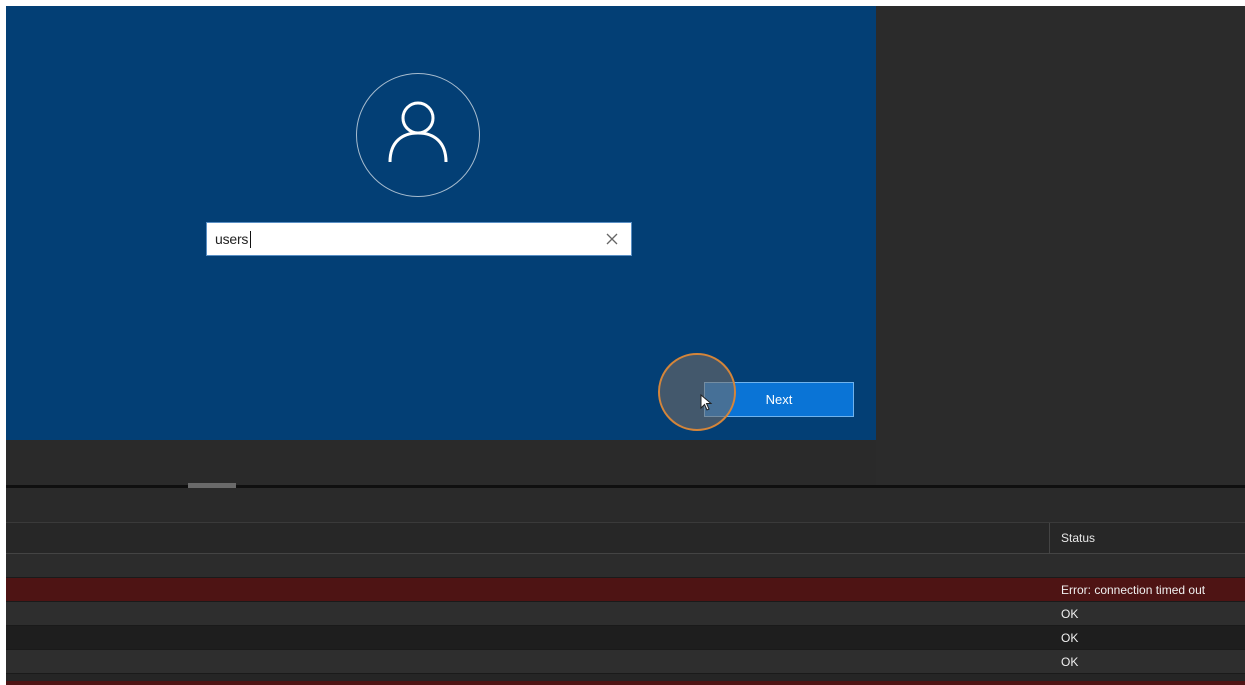 The width and height of the screenshot is (1245, 685). What do you see at coordinates (625, 590) in the screenshot?
I see `table-row: Error: connection timed out` at bounding box center [625, 590].